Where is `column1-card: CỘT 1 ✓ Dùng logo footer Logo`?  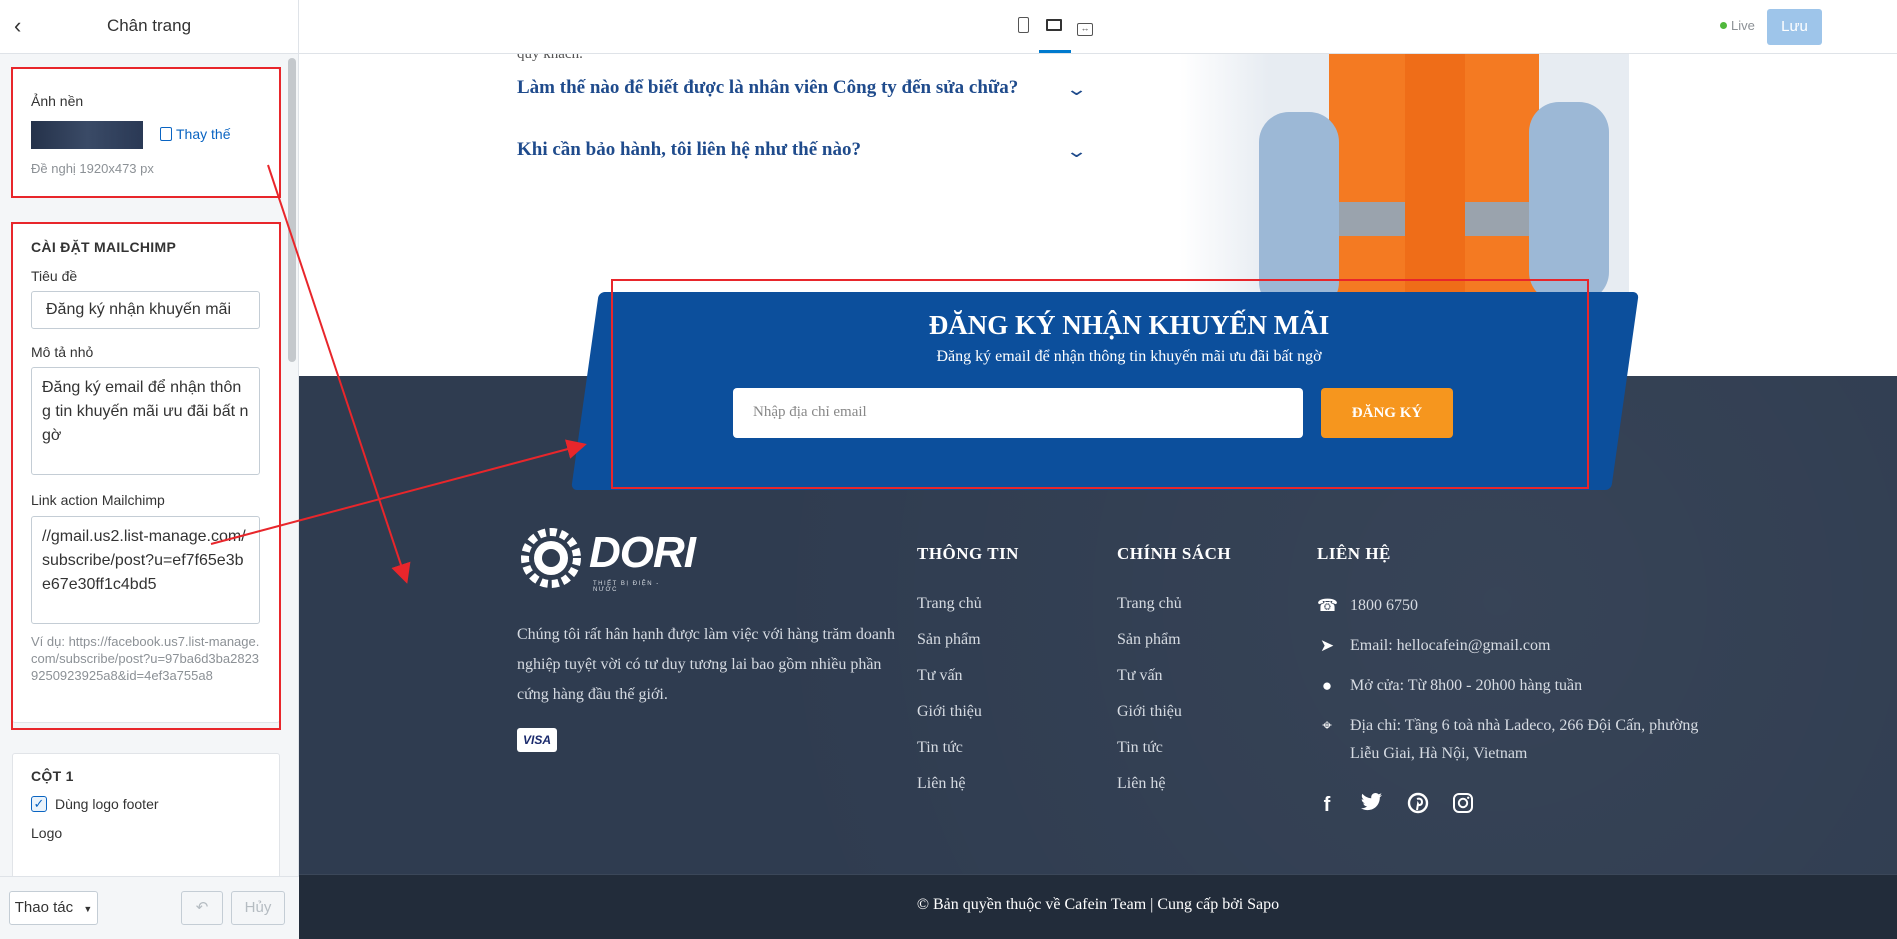 column1-card: CỘT 1 ✓ Dùng logo footer Logo is located at coordinates (146, 814).